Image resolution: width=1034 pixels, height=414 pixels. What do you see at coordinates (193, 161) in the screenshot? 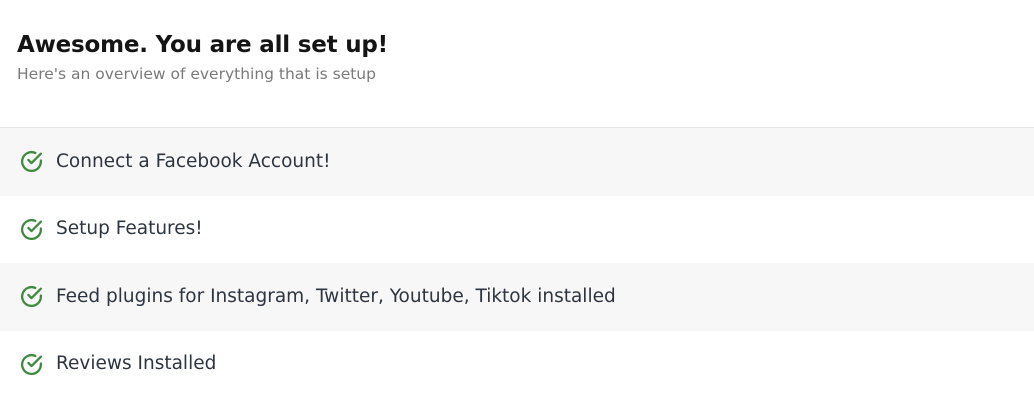
I see `checklist-item-label: Connect a Facebook Account!` at bounding box center [193, 161].